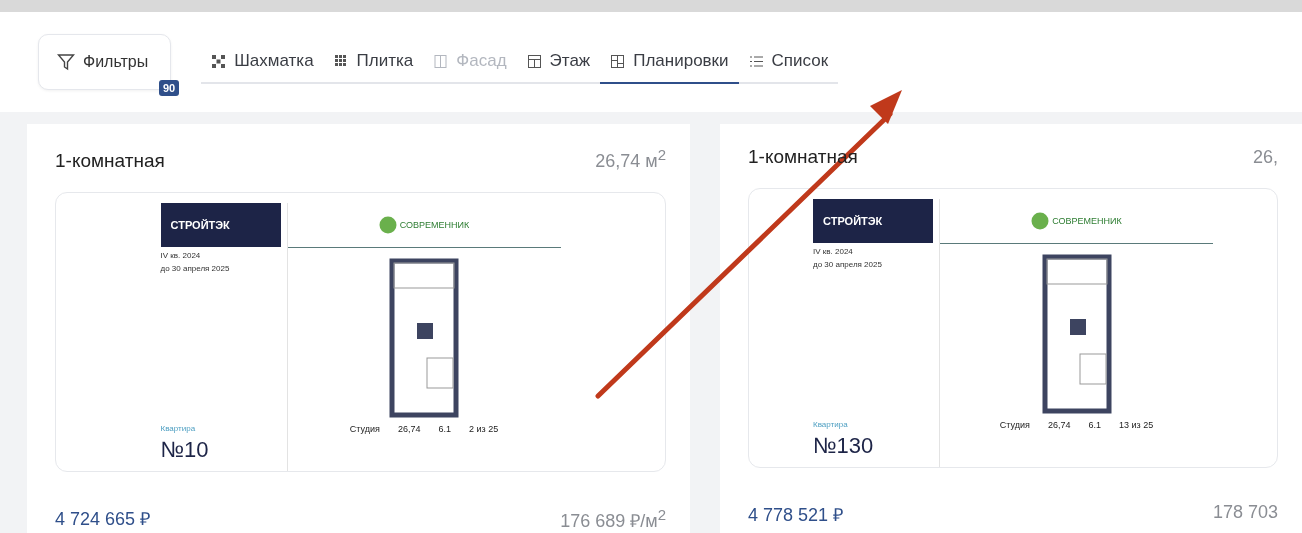 The width and height of the screenshot is (1302, 533). I want to click on price-per-square-meter: 176 689 ₽/м$^{2}$, so click(613, 519).